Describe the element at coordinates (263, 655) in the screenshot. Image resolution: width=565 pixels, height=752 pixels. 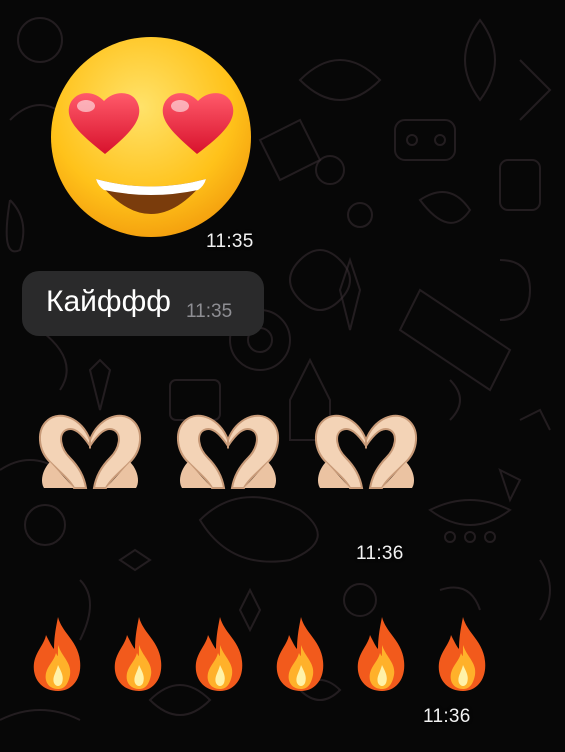
I see `fire-message` at that location.